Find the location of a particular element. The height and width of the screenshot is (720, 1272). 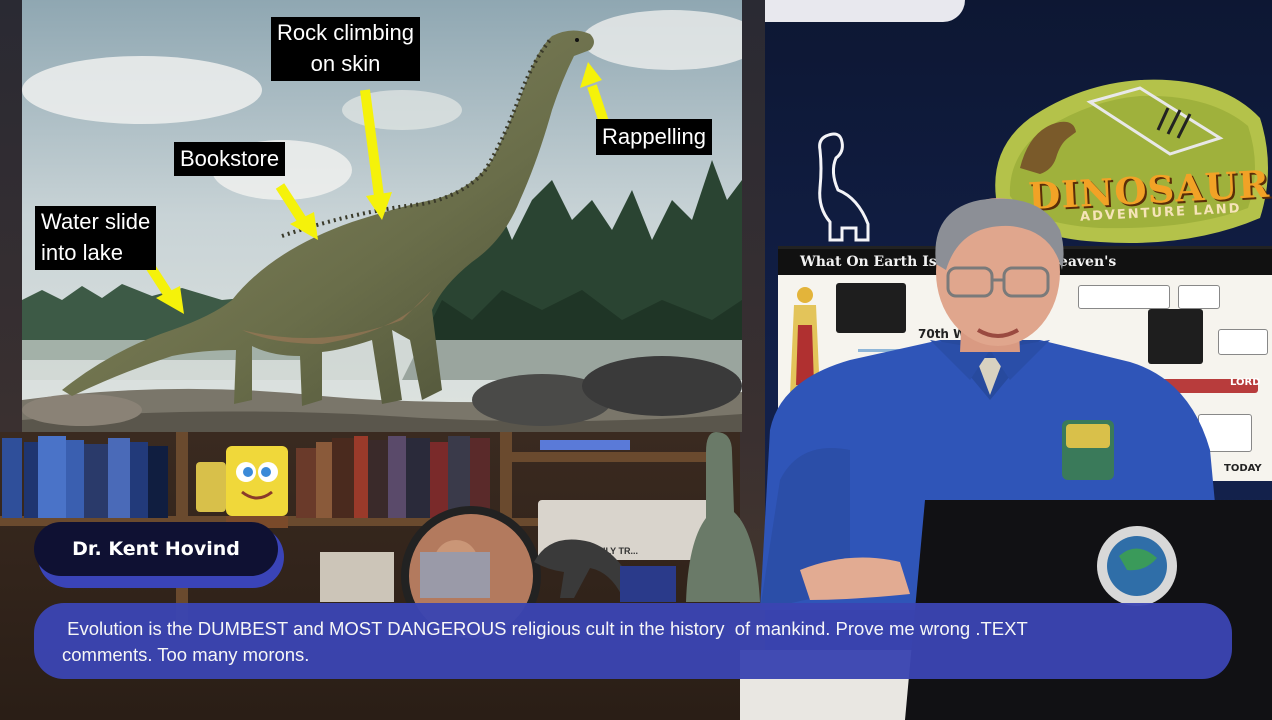

caption-line-2: comments. Too many morons. is located at coordinates (186, 654).